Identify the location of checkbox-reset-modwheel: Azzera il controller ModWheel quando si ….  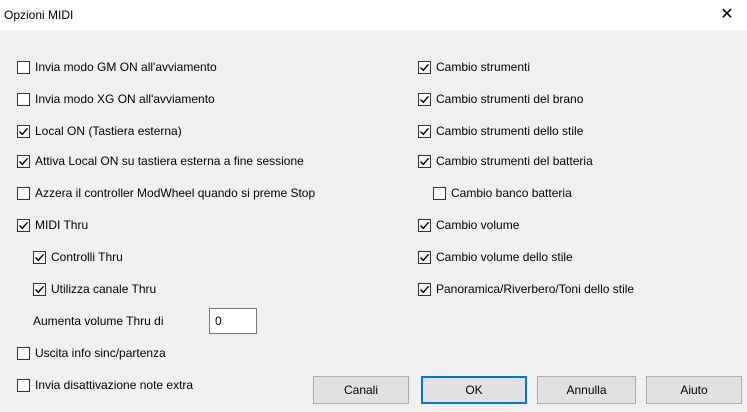
(166, 193).